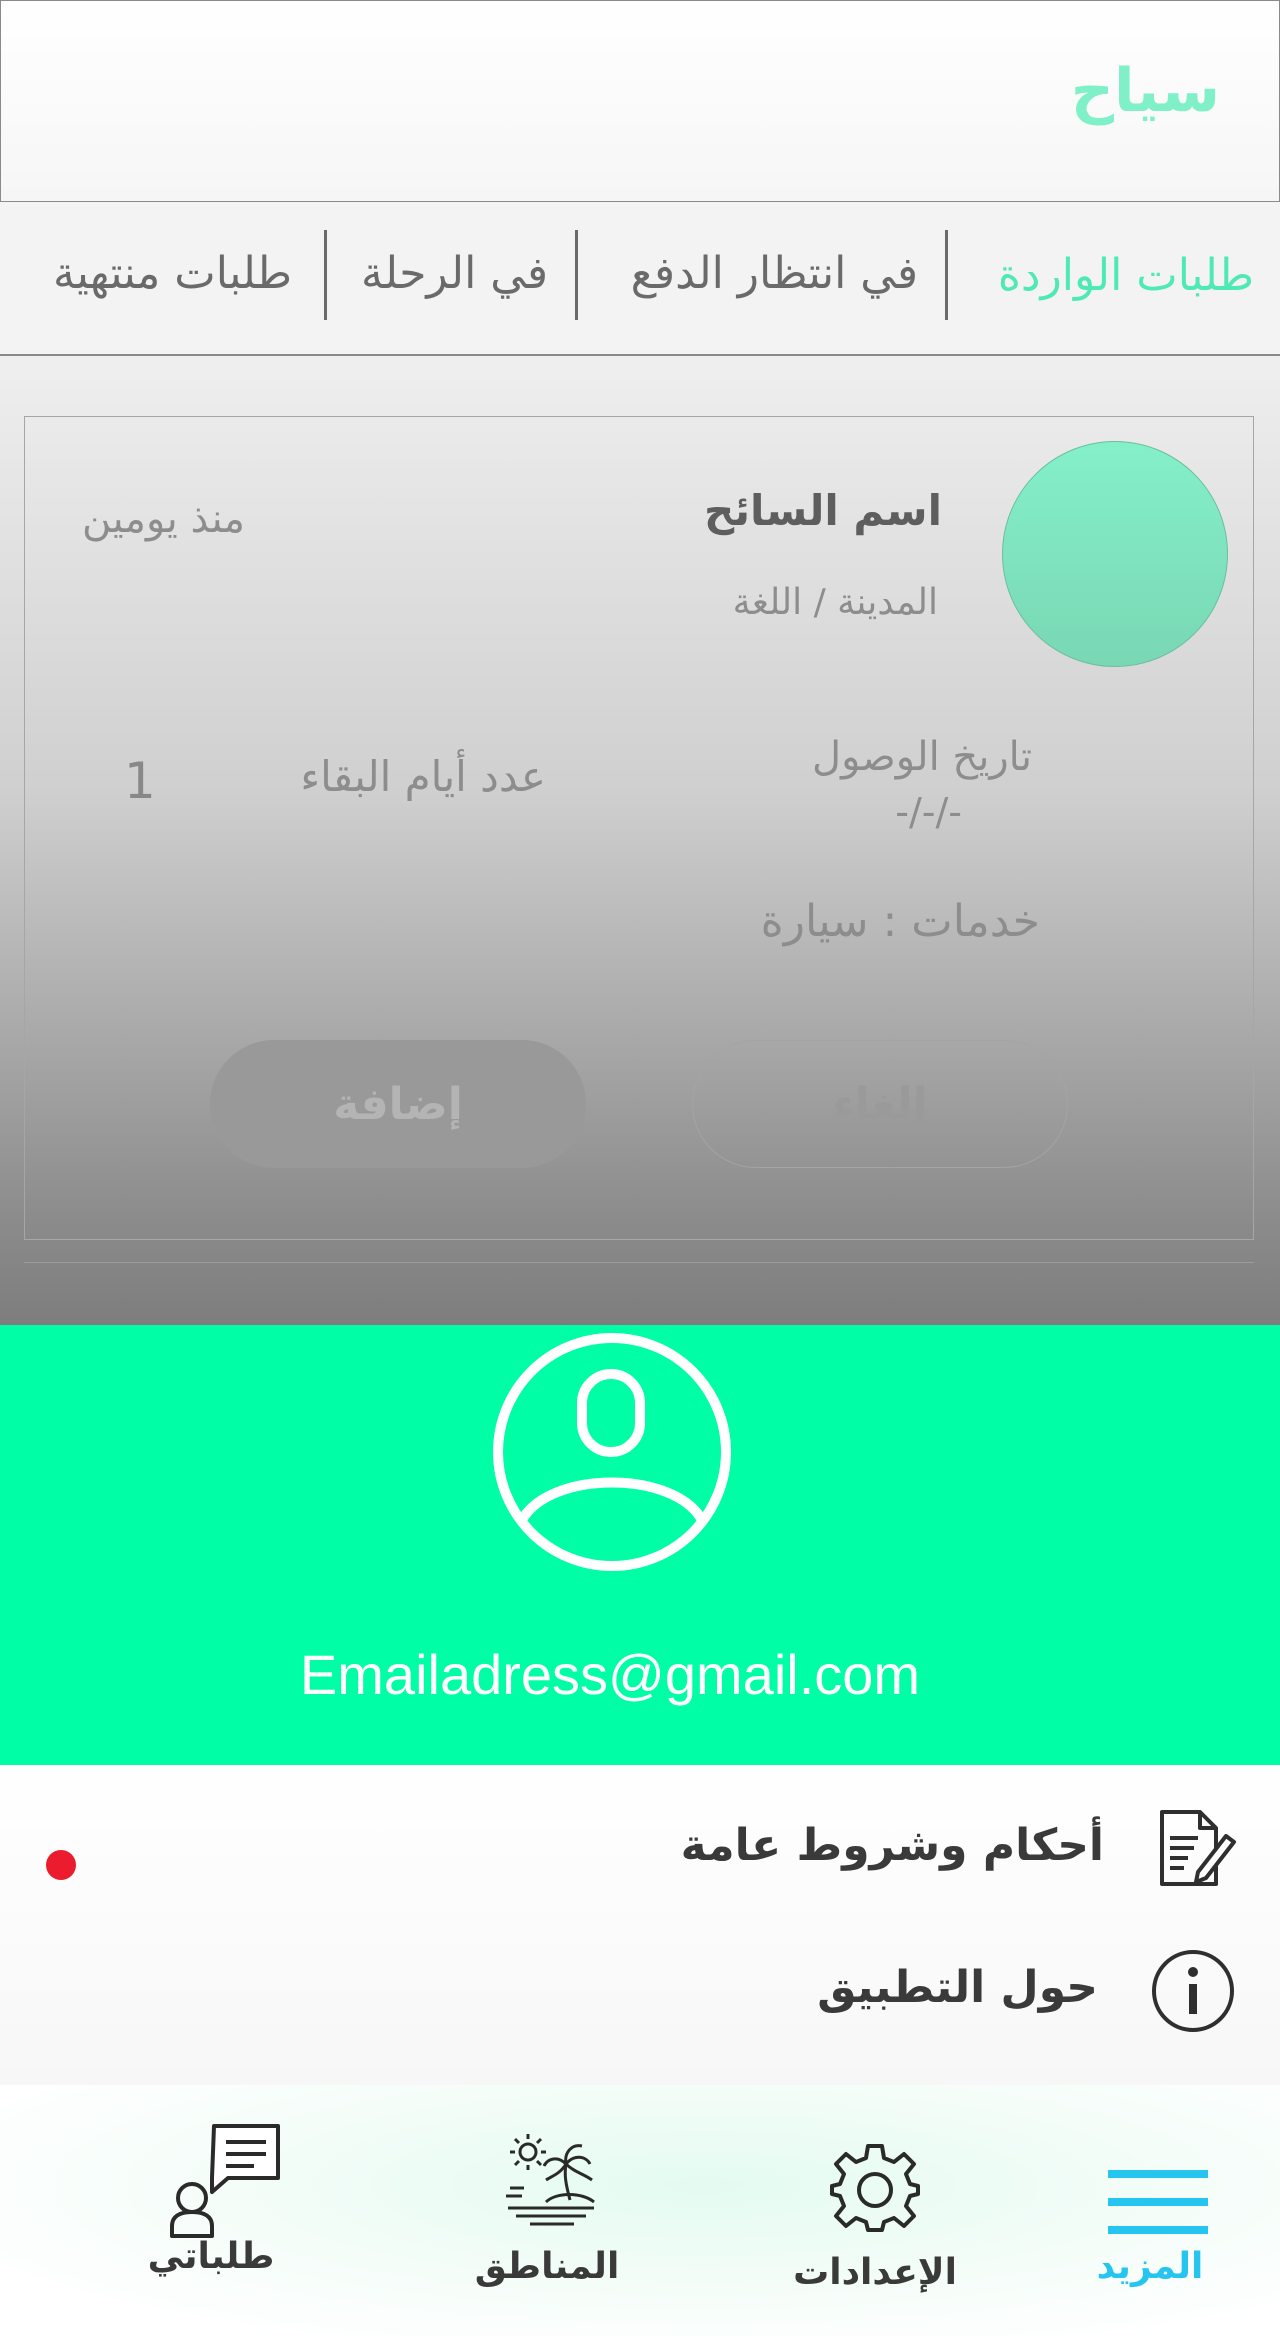 This screenshot has width=1280, height=2336. Describe the element at coordinates (547, 2266) in the screenshot. I see `nav-regions-label: المناطق` at that location.